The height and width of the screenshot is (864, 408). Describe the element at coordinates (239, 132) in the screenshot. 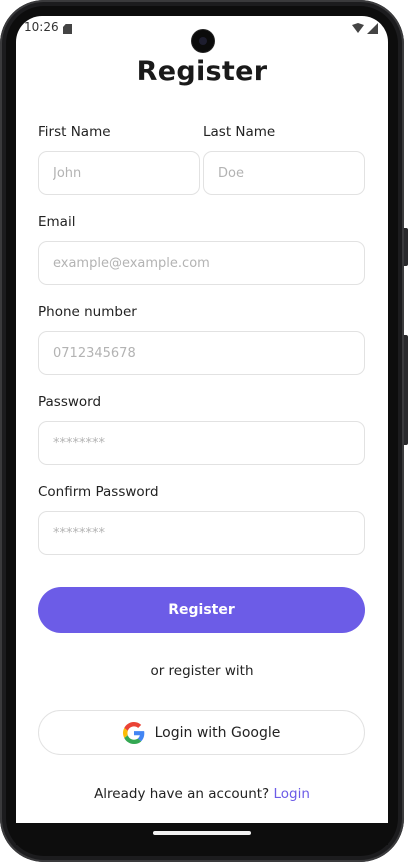

I see `last-name-label: Last Name` at that location.